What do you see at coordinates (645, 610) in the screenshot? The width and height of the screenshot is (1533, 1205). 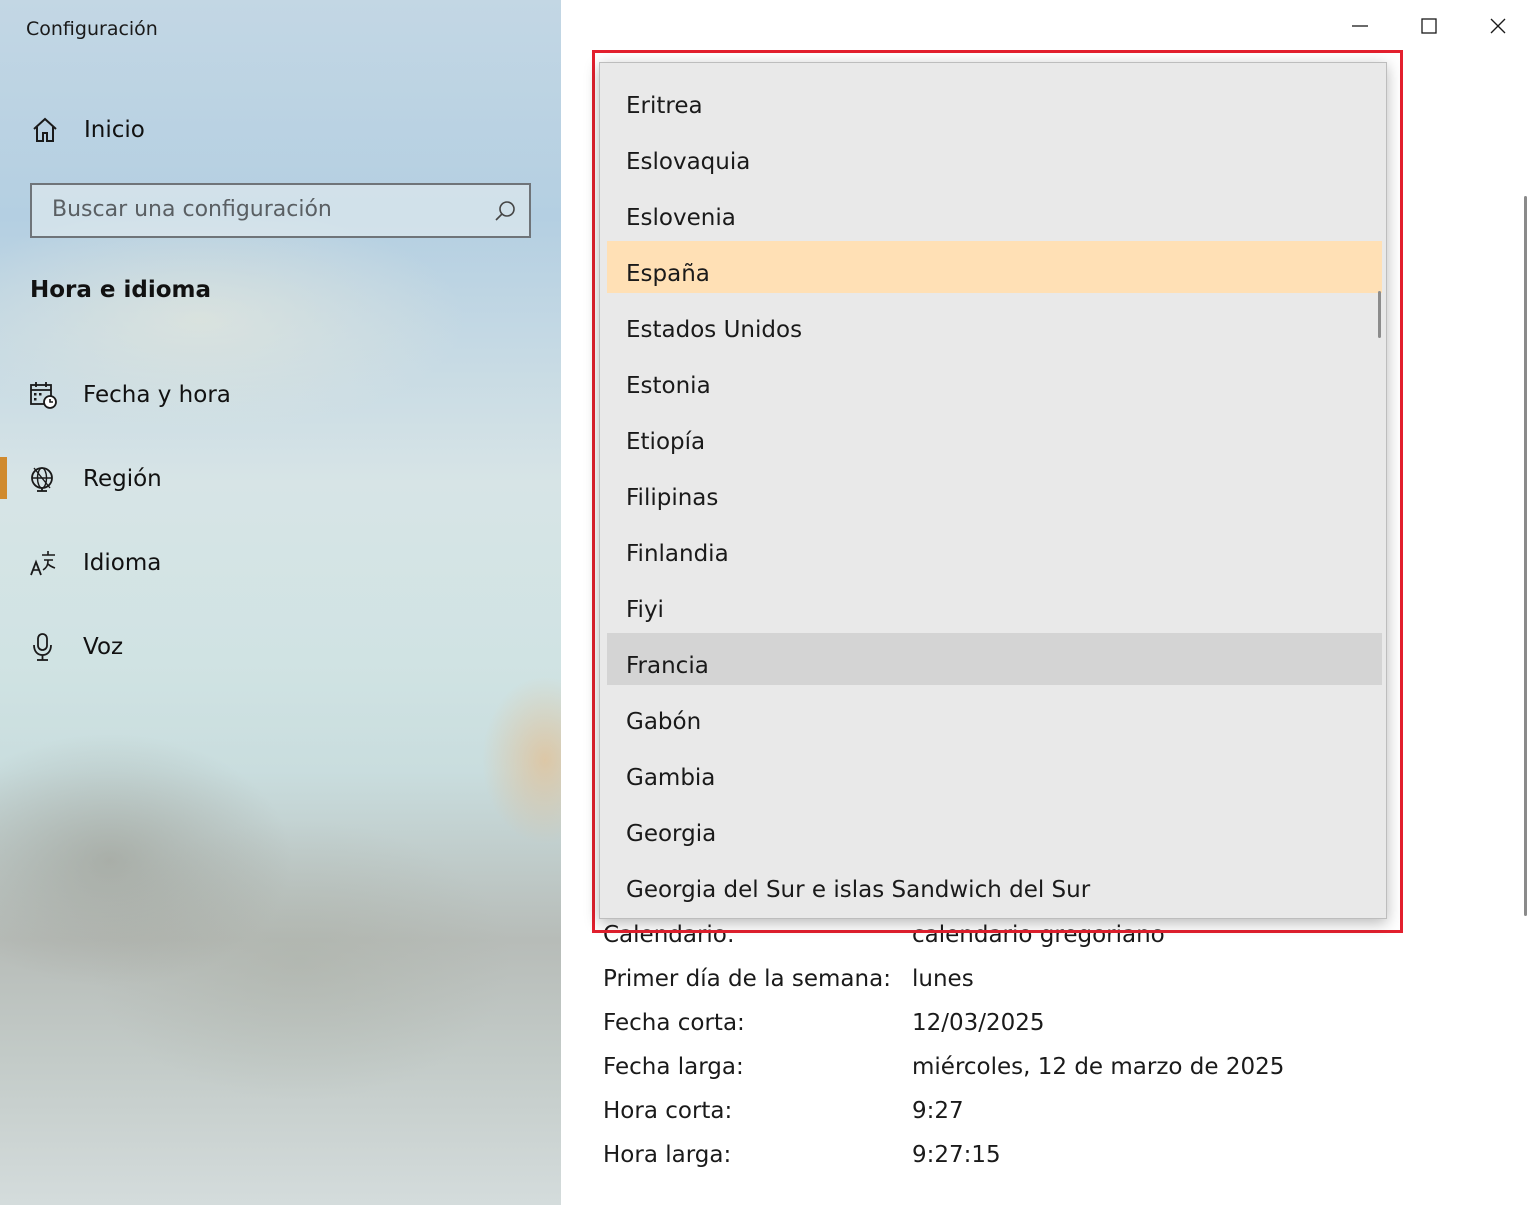 I see `option-label: Fiyi` at bounding box center [645, 610].